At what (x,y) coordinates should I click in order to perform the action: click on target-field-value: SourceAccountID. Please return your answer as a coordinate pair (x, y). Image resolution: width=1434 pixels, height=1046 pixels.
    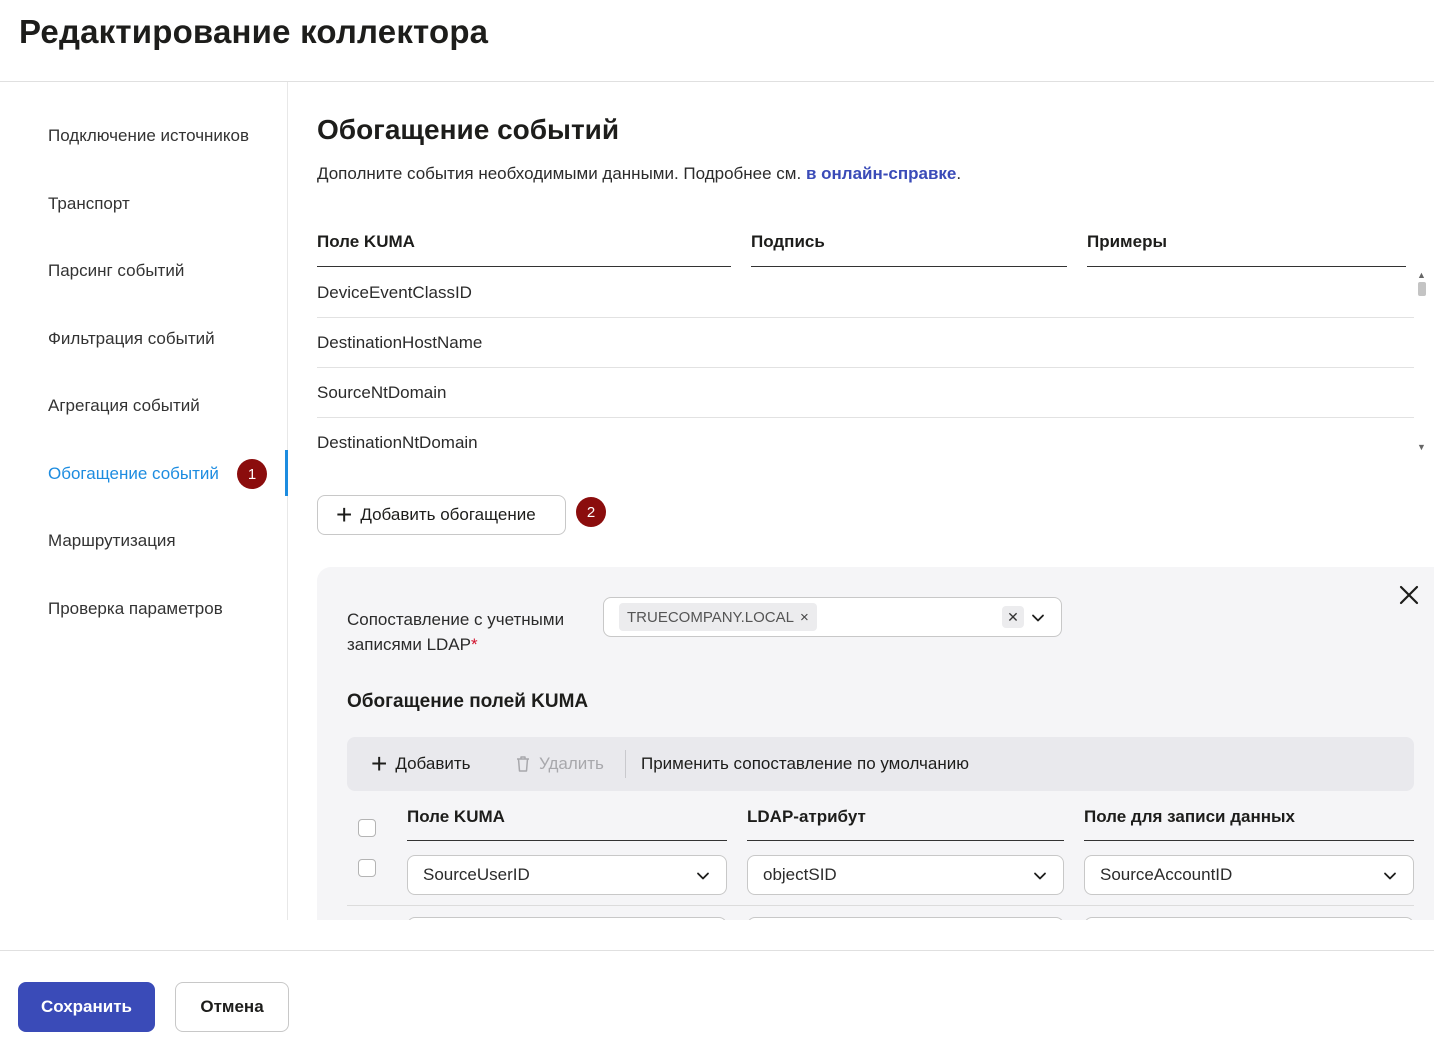
    Looking at the image, I should click on (1166, 874).